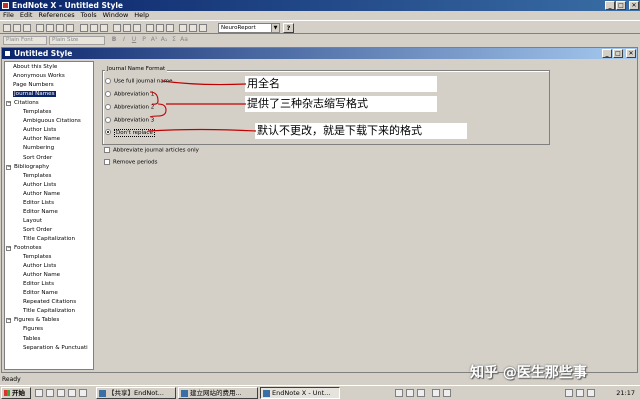  Describe the element at coordinates (27, 167) in the screenshot. I see `tree-item: − Bibliography` at that location.